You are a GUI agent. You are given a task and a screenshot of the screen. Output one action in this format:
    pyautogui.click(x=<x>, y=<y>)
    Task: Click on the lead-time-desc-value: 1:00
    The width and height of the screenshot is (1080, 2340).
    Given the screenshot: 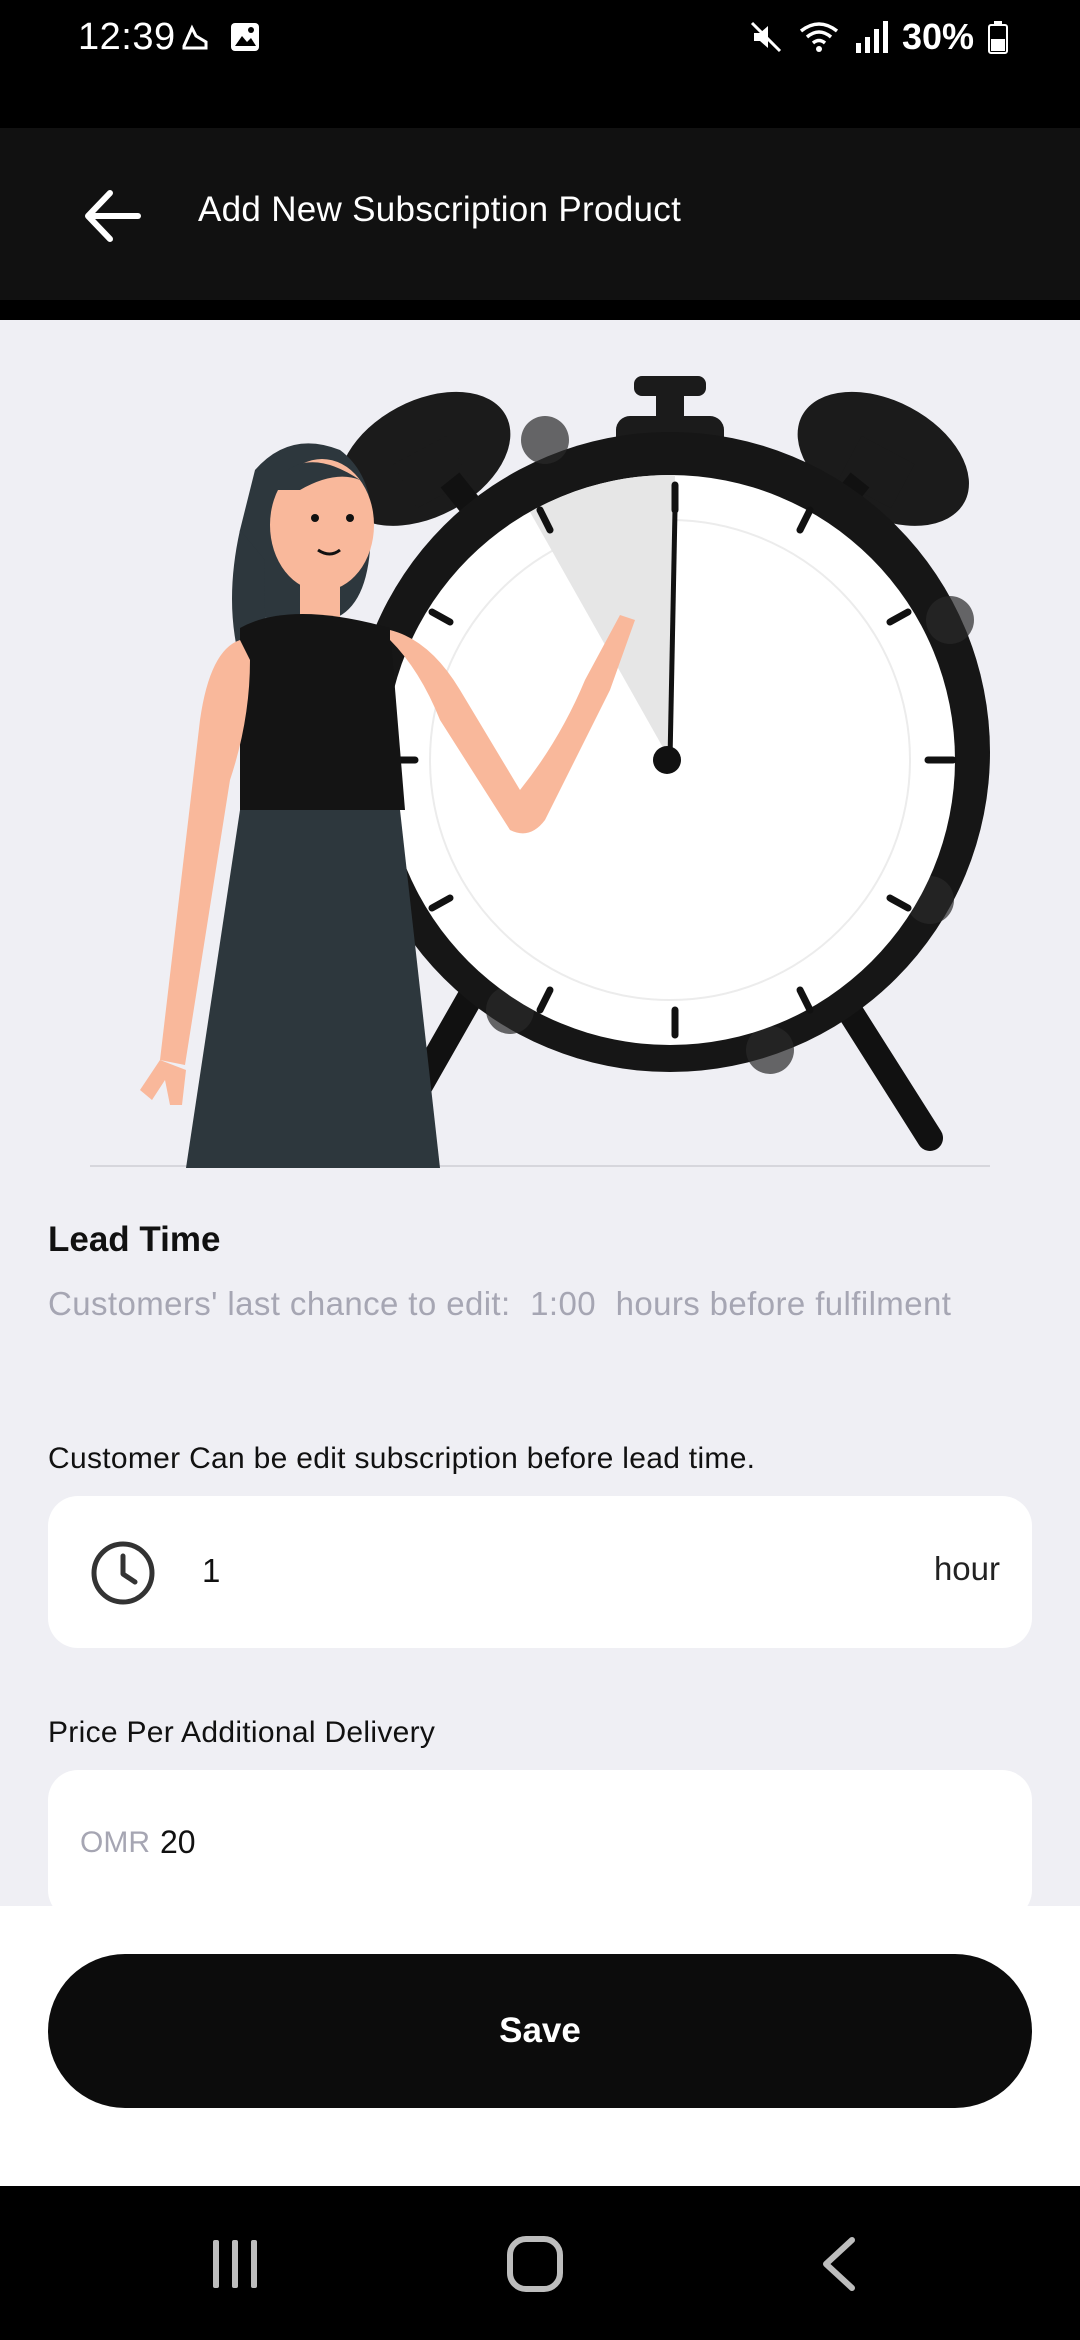 What is the action you would take?
    pyautogui.click(x=563, y=1303)
    